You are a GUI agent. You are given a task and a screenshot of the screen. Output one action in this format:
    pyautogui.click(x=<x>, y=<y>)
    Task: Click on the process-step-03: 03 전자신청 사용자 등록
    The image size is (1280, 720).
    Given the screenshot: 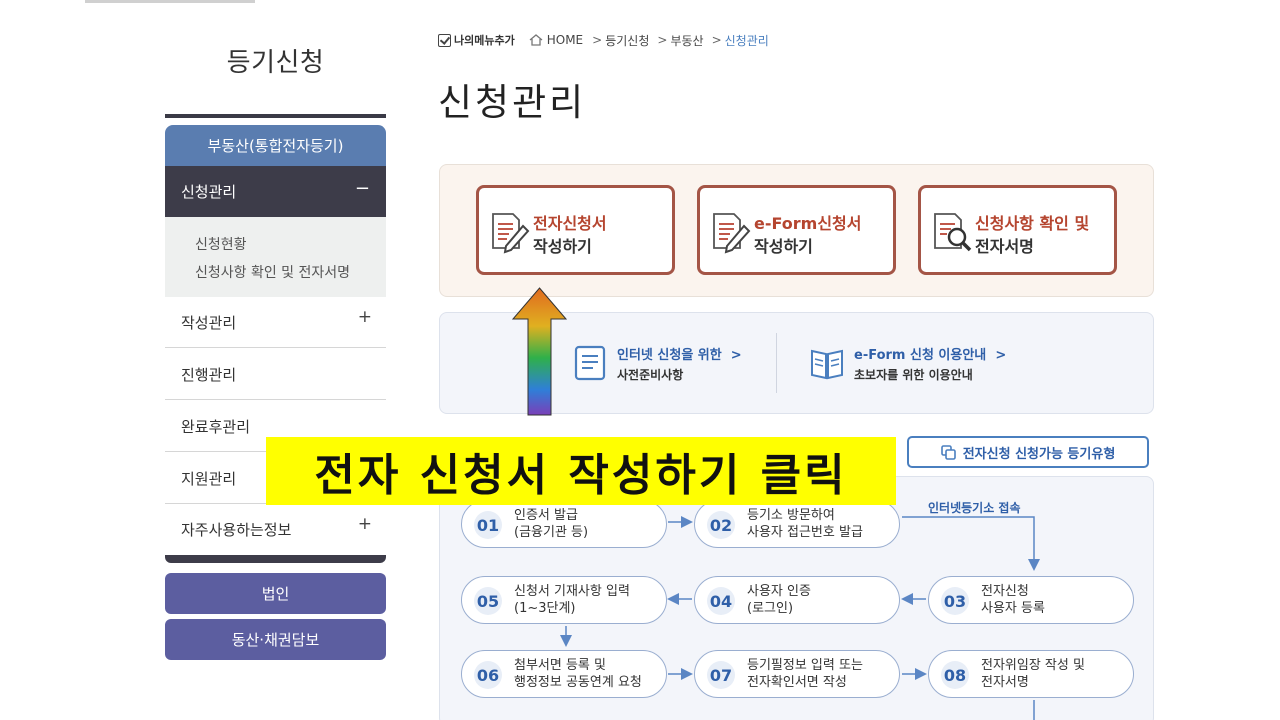 What is the action you would take?
    pyautogui.click(x=1031, y=600)
    